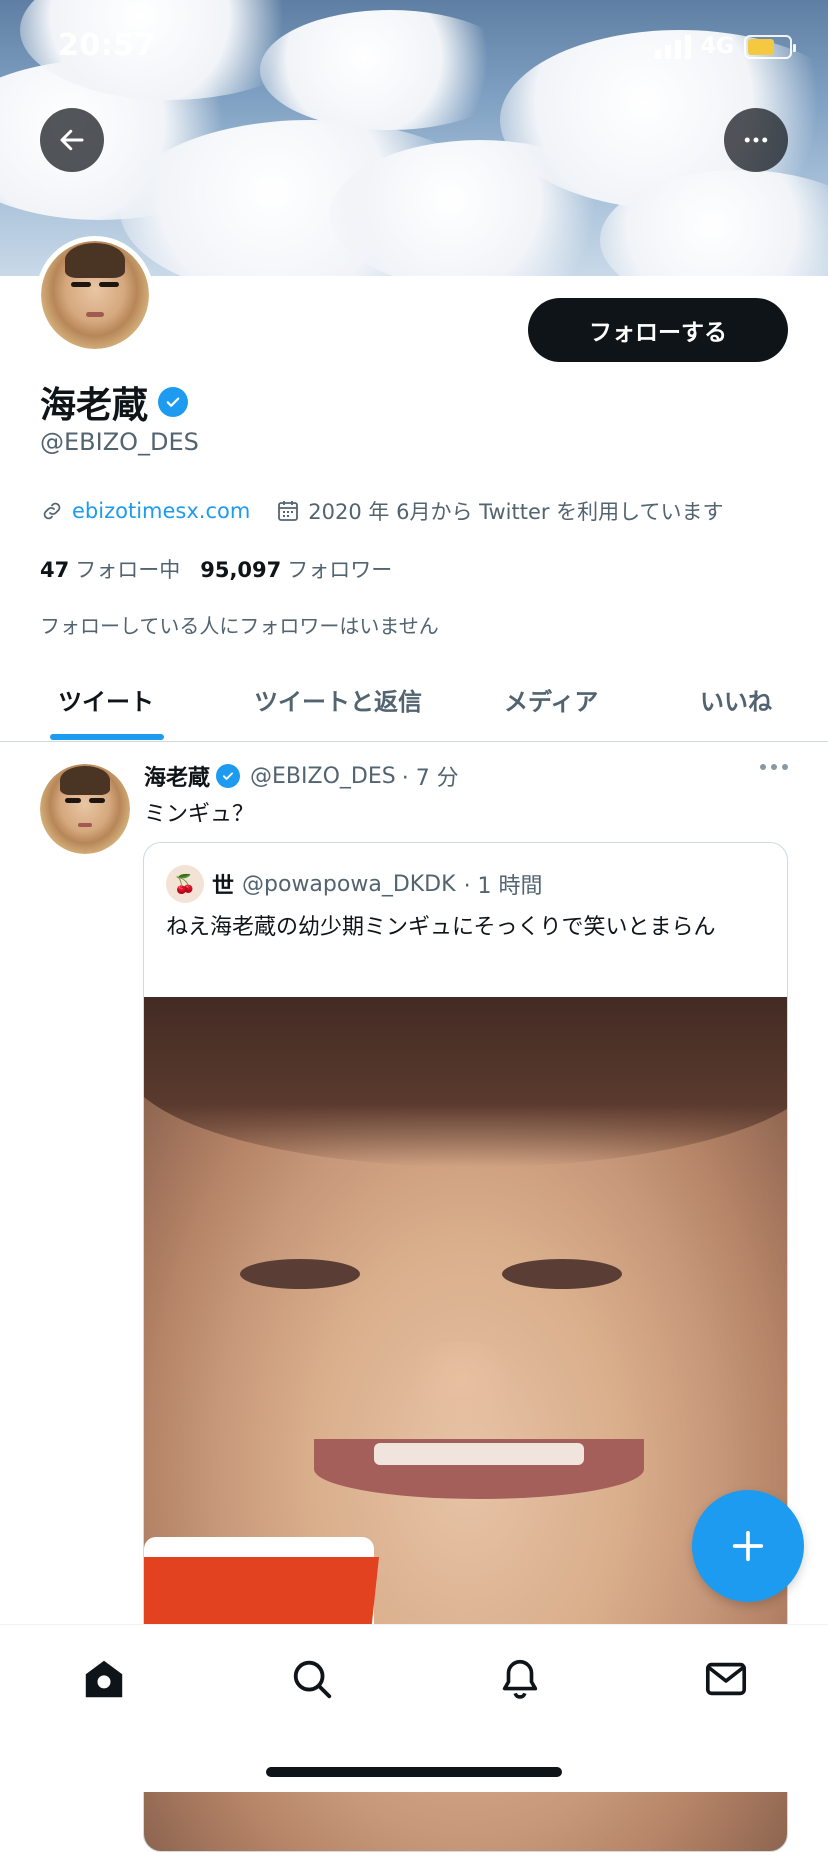 Image resolution: width=828 pixels, height=1852 pixels. I want to click on profile-name-row: 海老蔵, so click(114, 402).